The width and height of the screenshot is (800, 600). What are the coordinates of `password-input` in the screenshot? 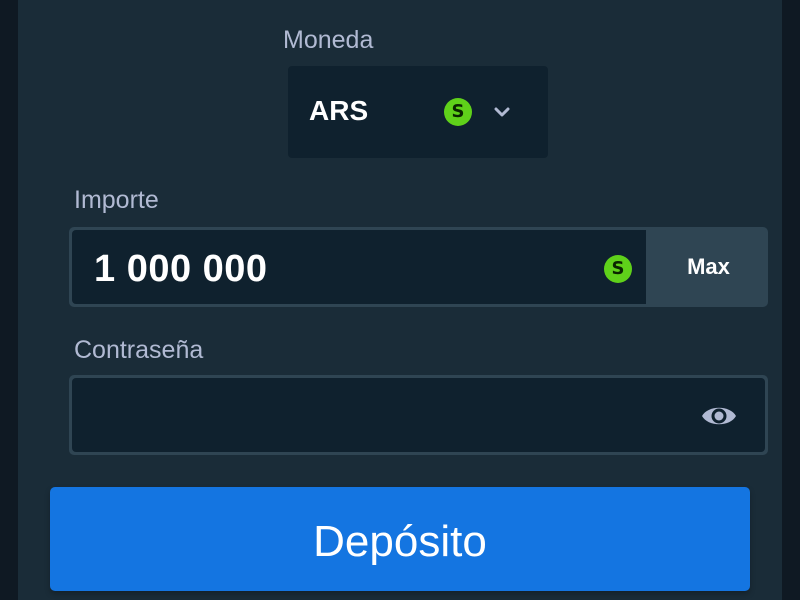 It's located at (418, 415).